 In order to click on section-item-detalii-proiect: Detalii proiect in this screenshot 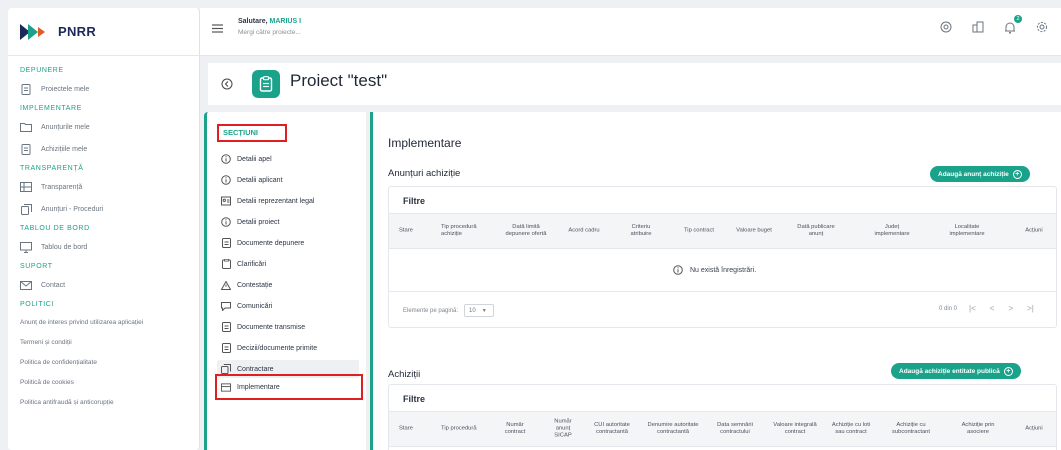, I will do `click(288, 222)`.